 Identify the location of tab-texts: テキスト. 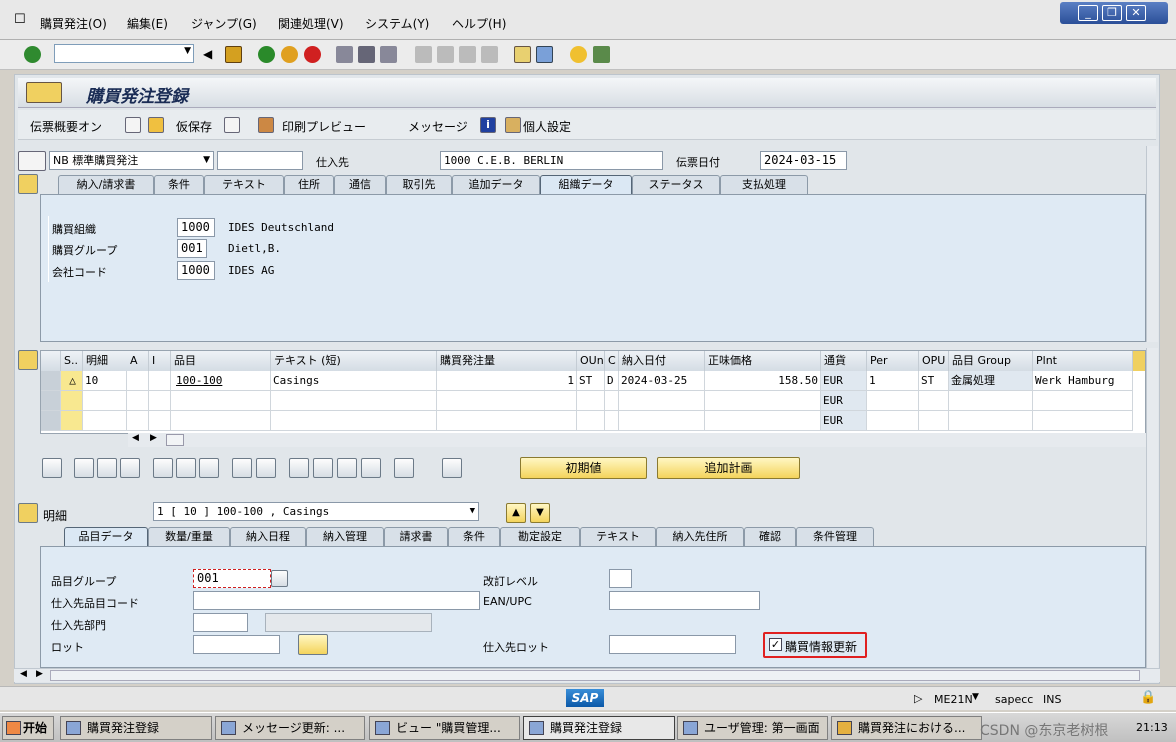
(244, 184).